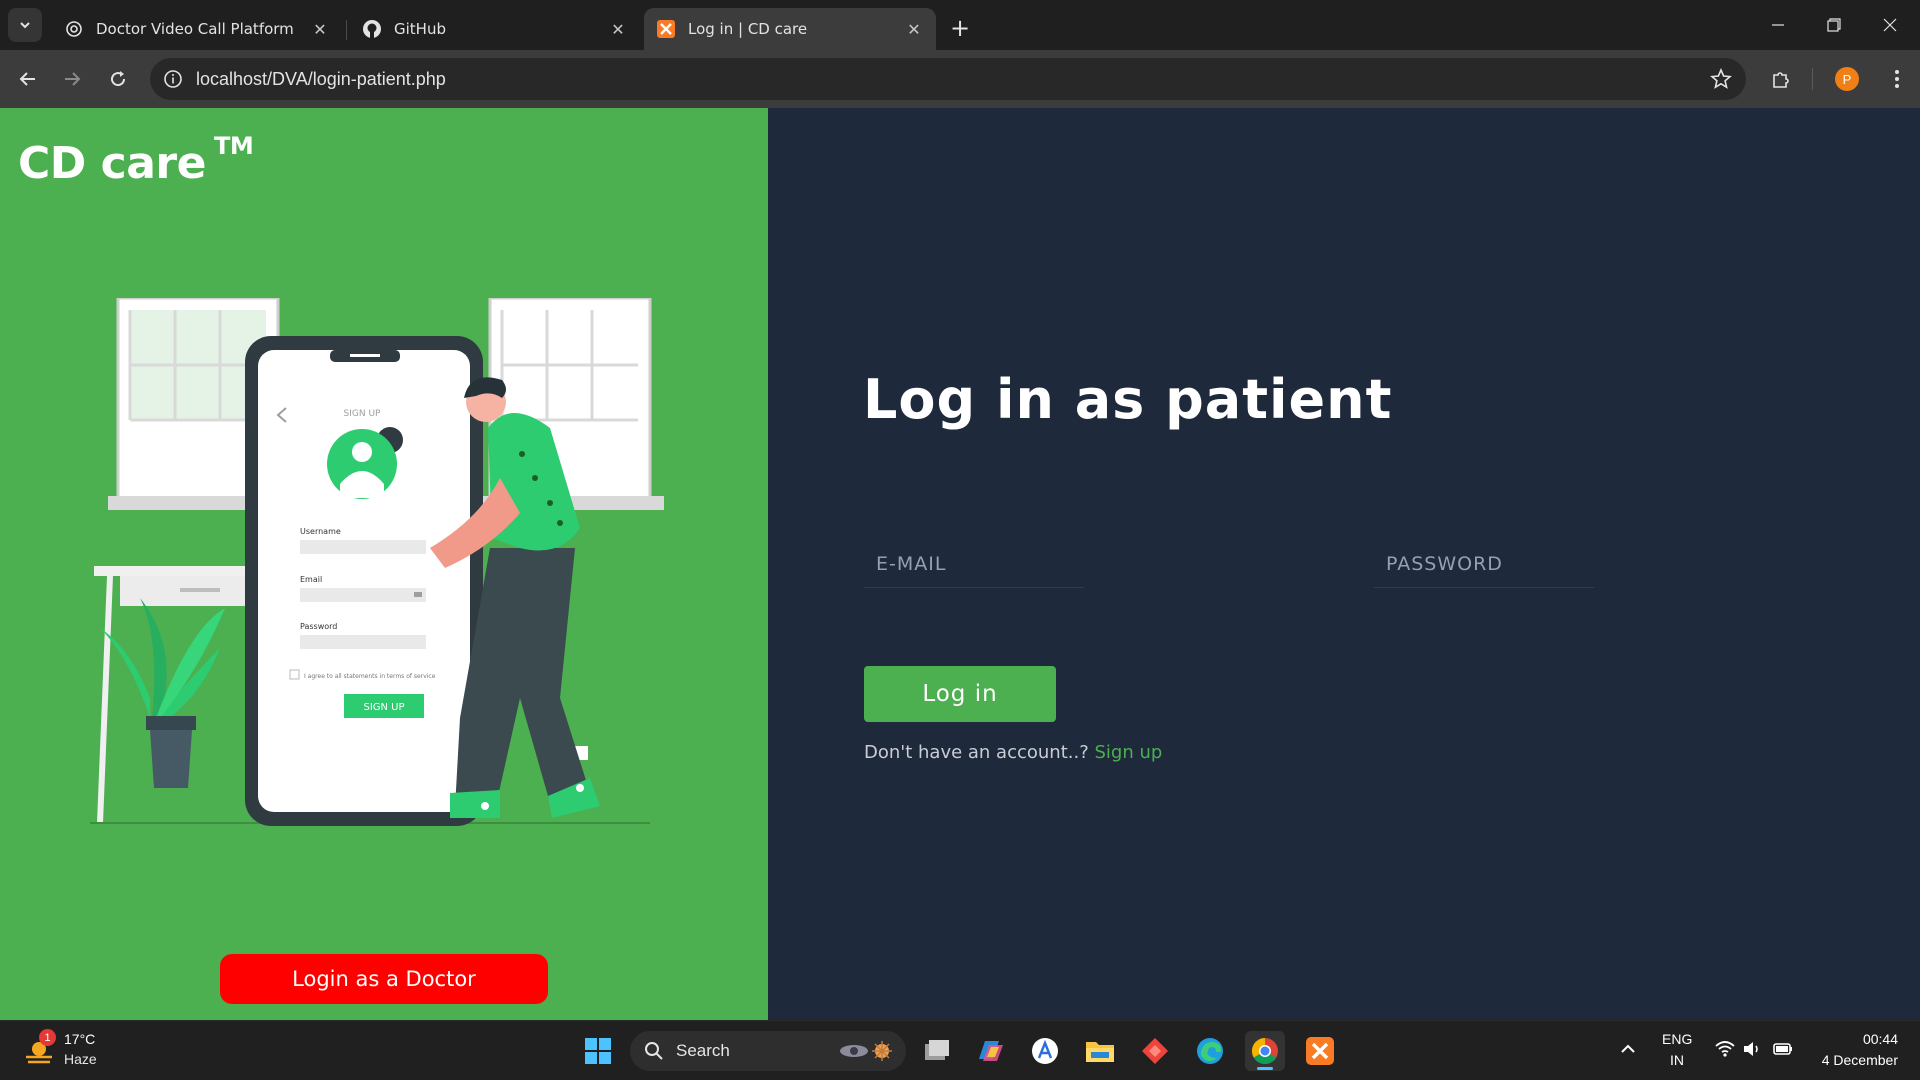 The image size is (1920, 1080). I want to click on more-vertical-icon, so click(1897, 79).